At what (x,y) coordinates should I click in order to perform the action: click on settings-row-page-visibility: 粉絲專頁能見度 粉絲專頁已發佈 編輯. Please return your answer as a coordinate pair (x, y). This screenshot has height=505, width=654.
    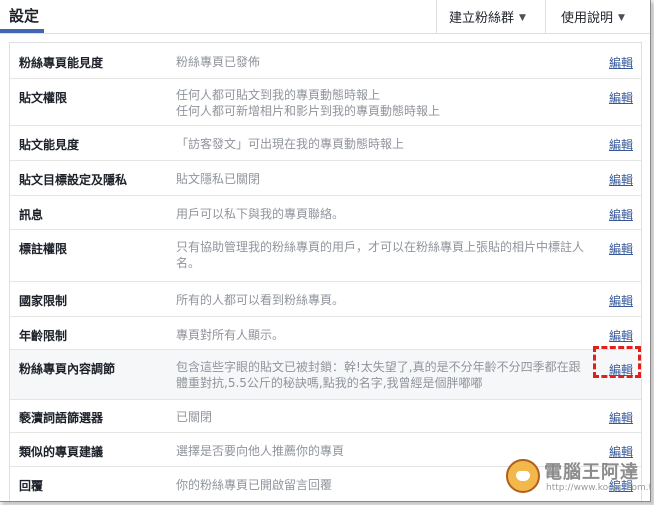
    Looking at the image, I should click on (325, 61).